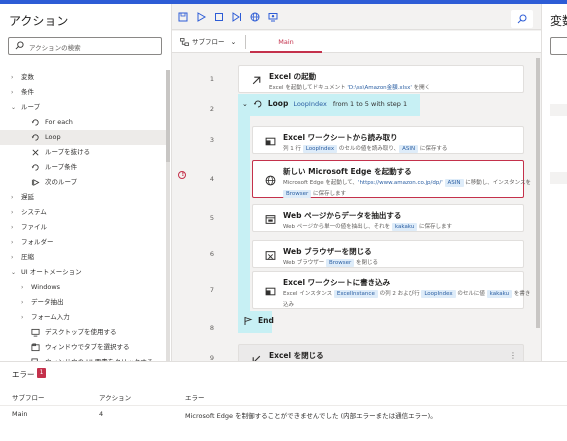  I want to click on line-number: 3, so click(212, 140).